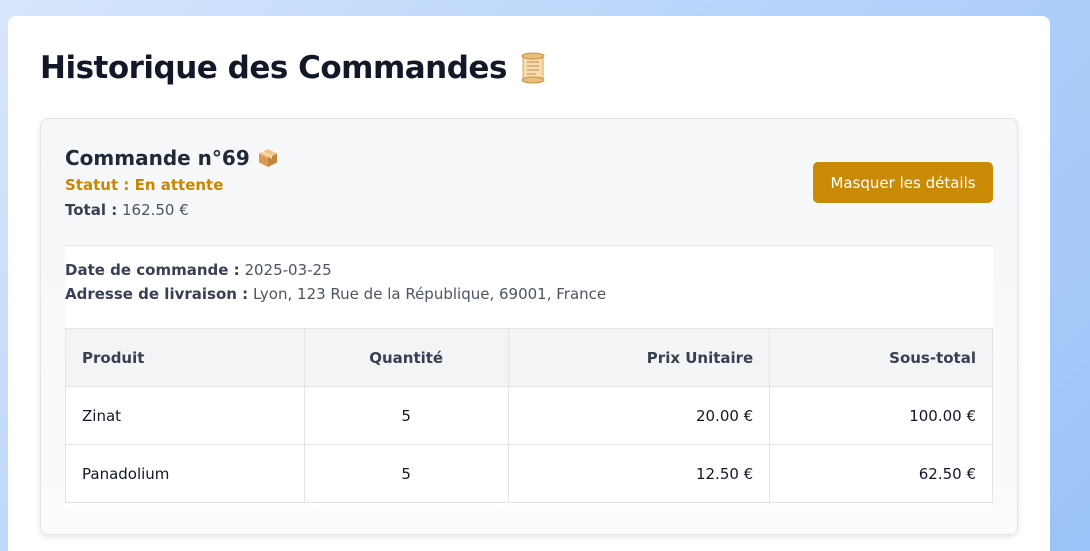 The width and height of the screenshot is (1090, 551). Describe the element at coordinates (273, 68) in the screenshot. I see `page-title-text: Historique des Commandes` at that location.